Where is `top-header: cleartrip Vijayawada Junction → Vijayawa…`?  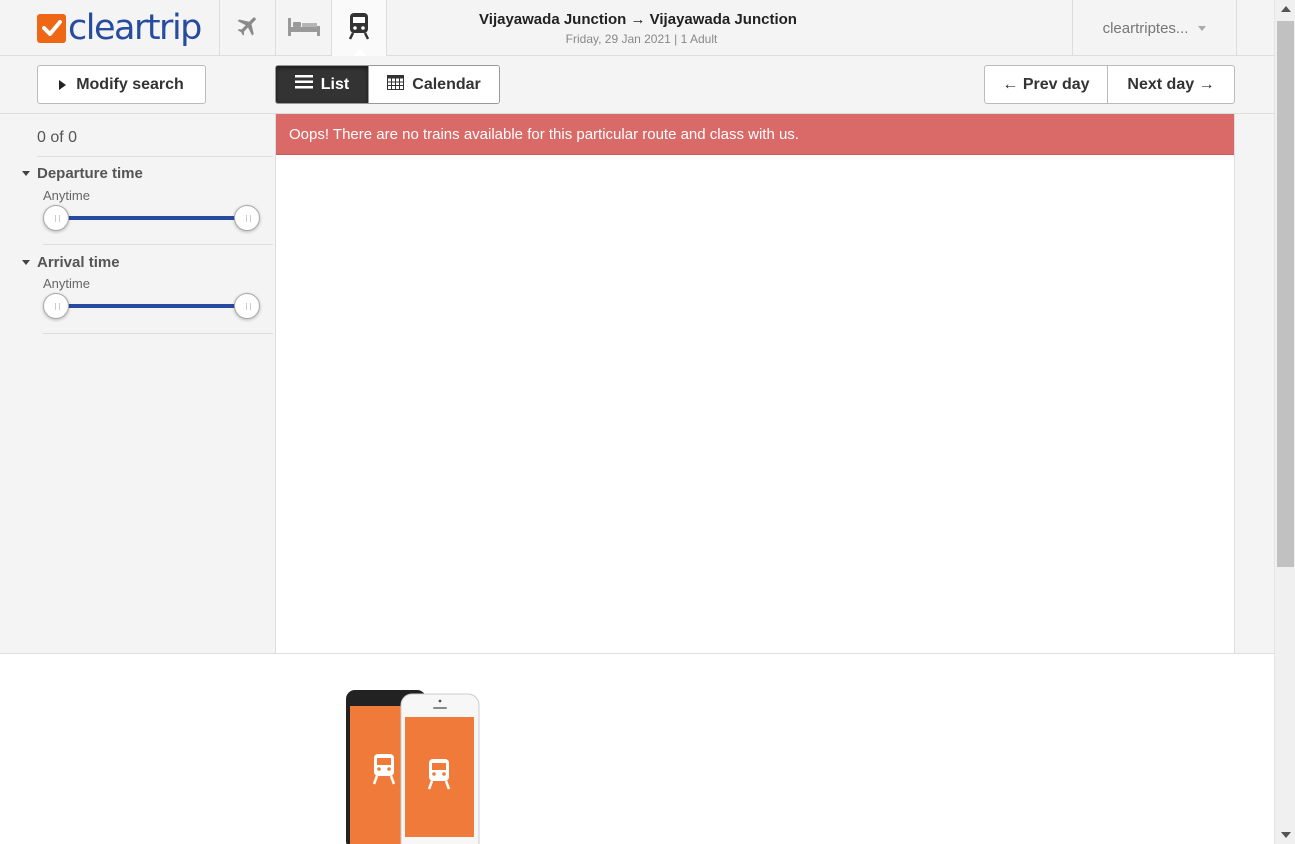 top-header: cleartrip Vijayawada Junction → Vijayawa… is located at coordinates (637, 28).